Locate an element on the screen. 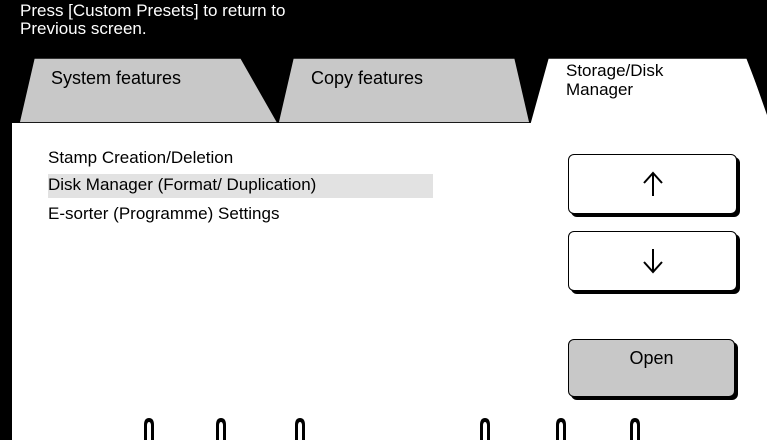  tab-storage-label-line-2: Manager is located at coordinates (600, 89).